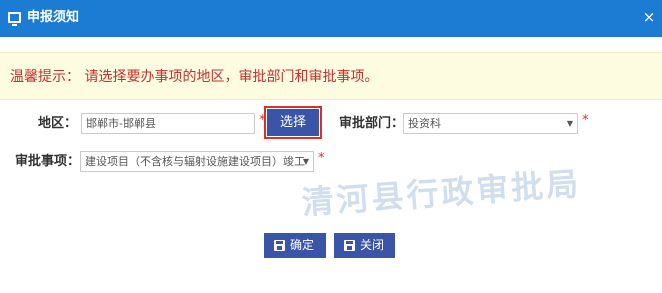 The image size is (662, 293). What do you see at coordinates (441, 193) in the screenshot?
I see `watermark: 清河县行政审批局` at bounding box center [441, 193].